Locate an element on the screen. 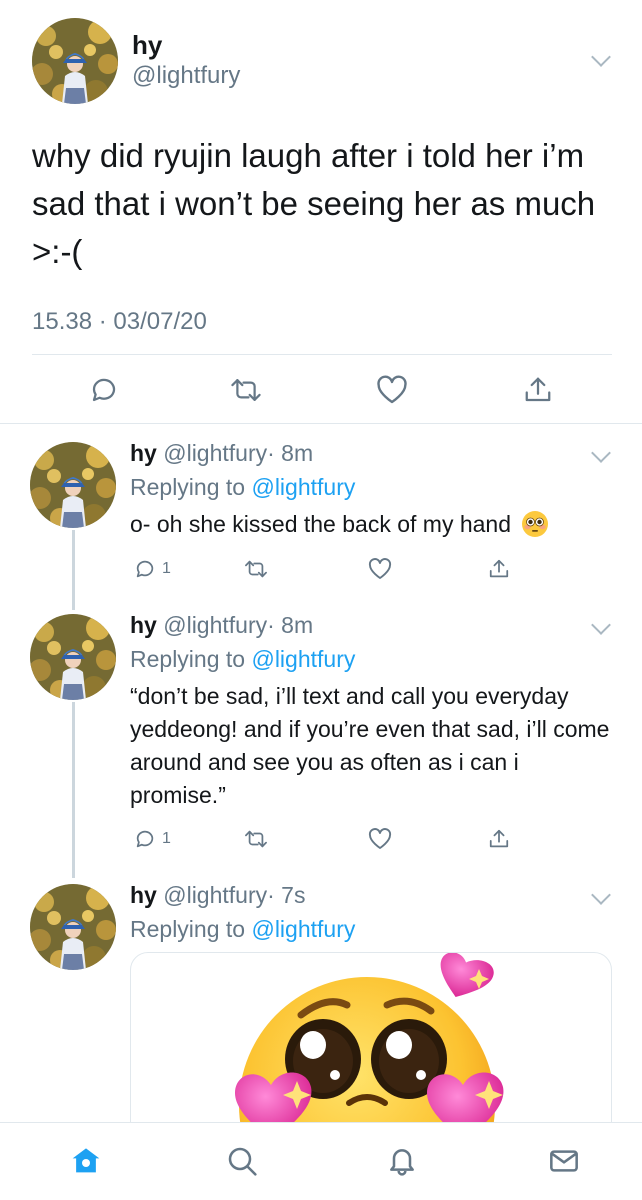 The width and height of the screenshot is (642, 1200). home-tab is located at coordinates (86, 1161).